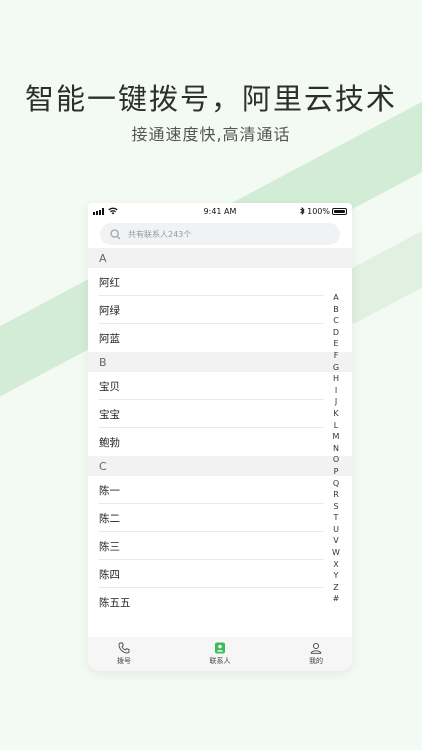 The height and width of the screenshot is (750, 422). I want to click on person-icon, so click(316, 648).